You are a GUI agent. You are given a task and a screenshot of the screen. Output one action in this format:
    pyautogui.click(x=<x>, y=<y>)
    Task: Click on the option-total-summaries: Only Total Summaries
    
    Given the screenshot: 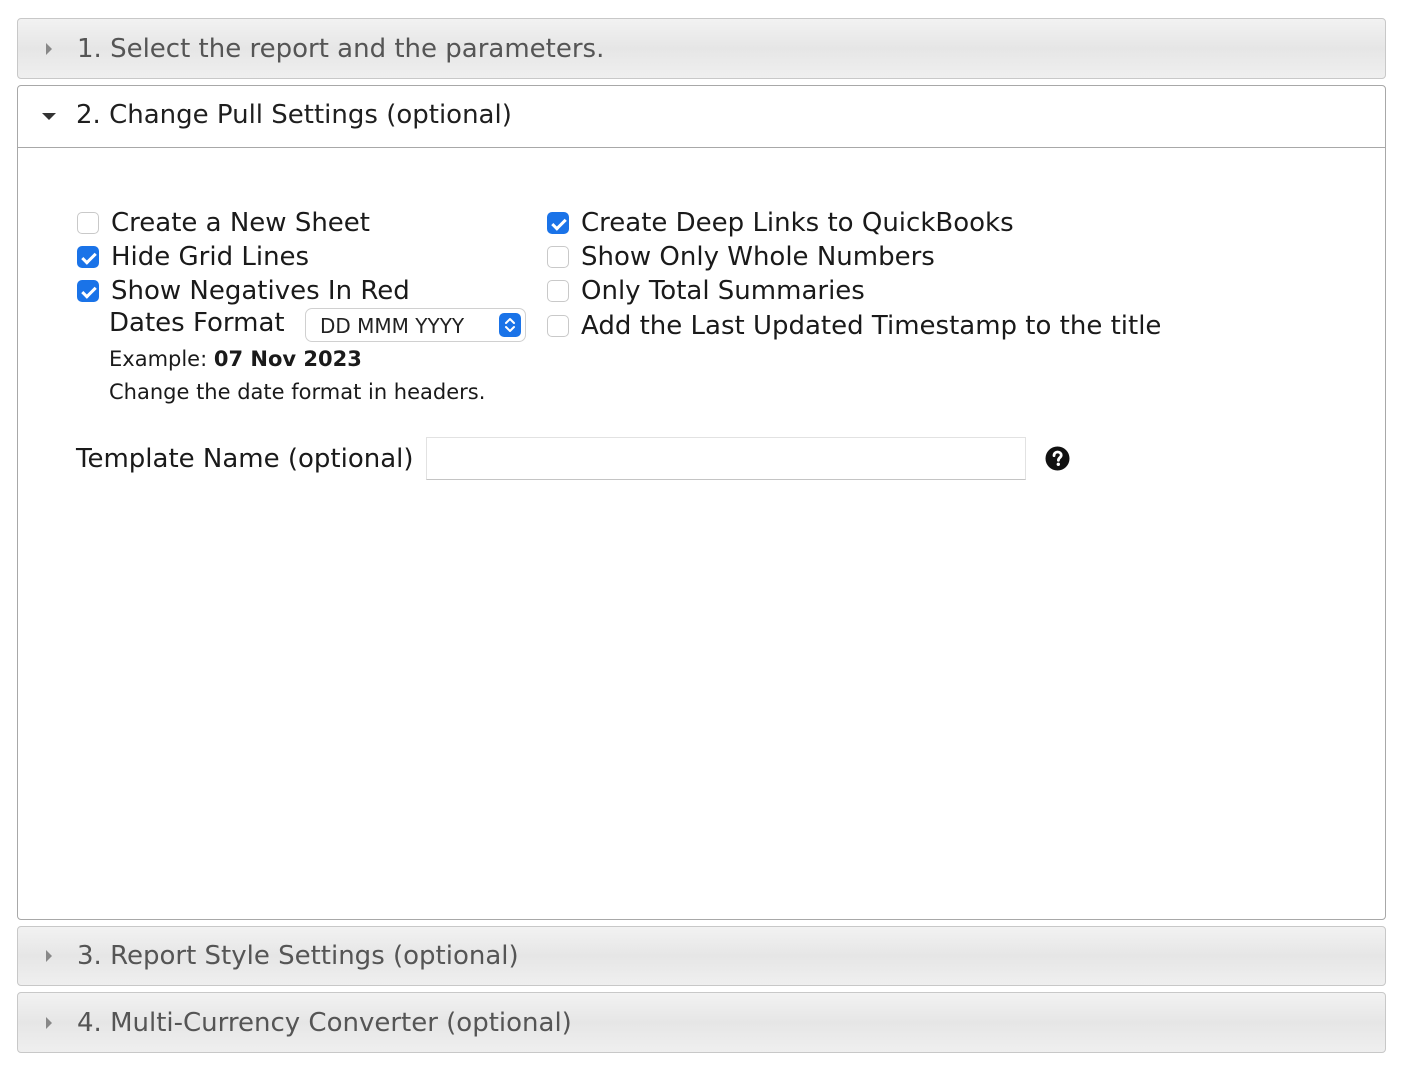 What is the action you would take?
    pyautogui.click(x=706, y=291)
    